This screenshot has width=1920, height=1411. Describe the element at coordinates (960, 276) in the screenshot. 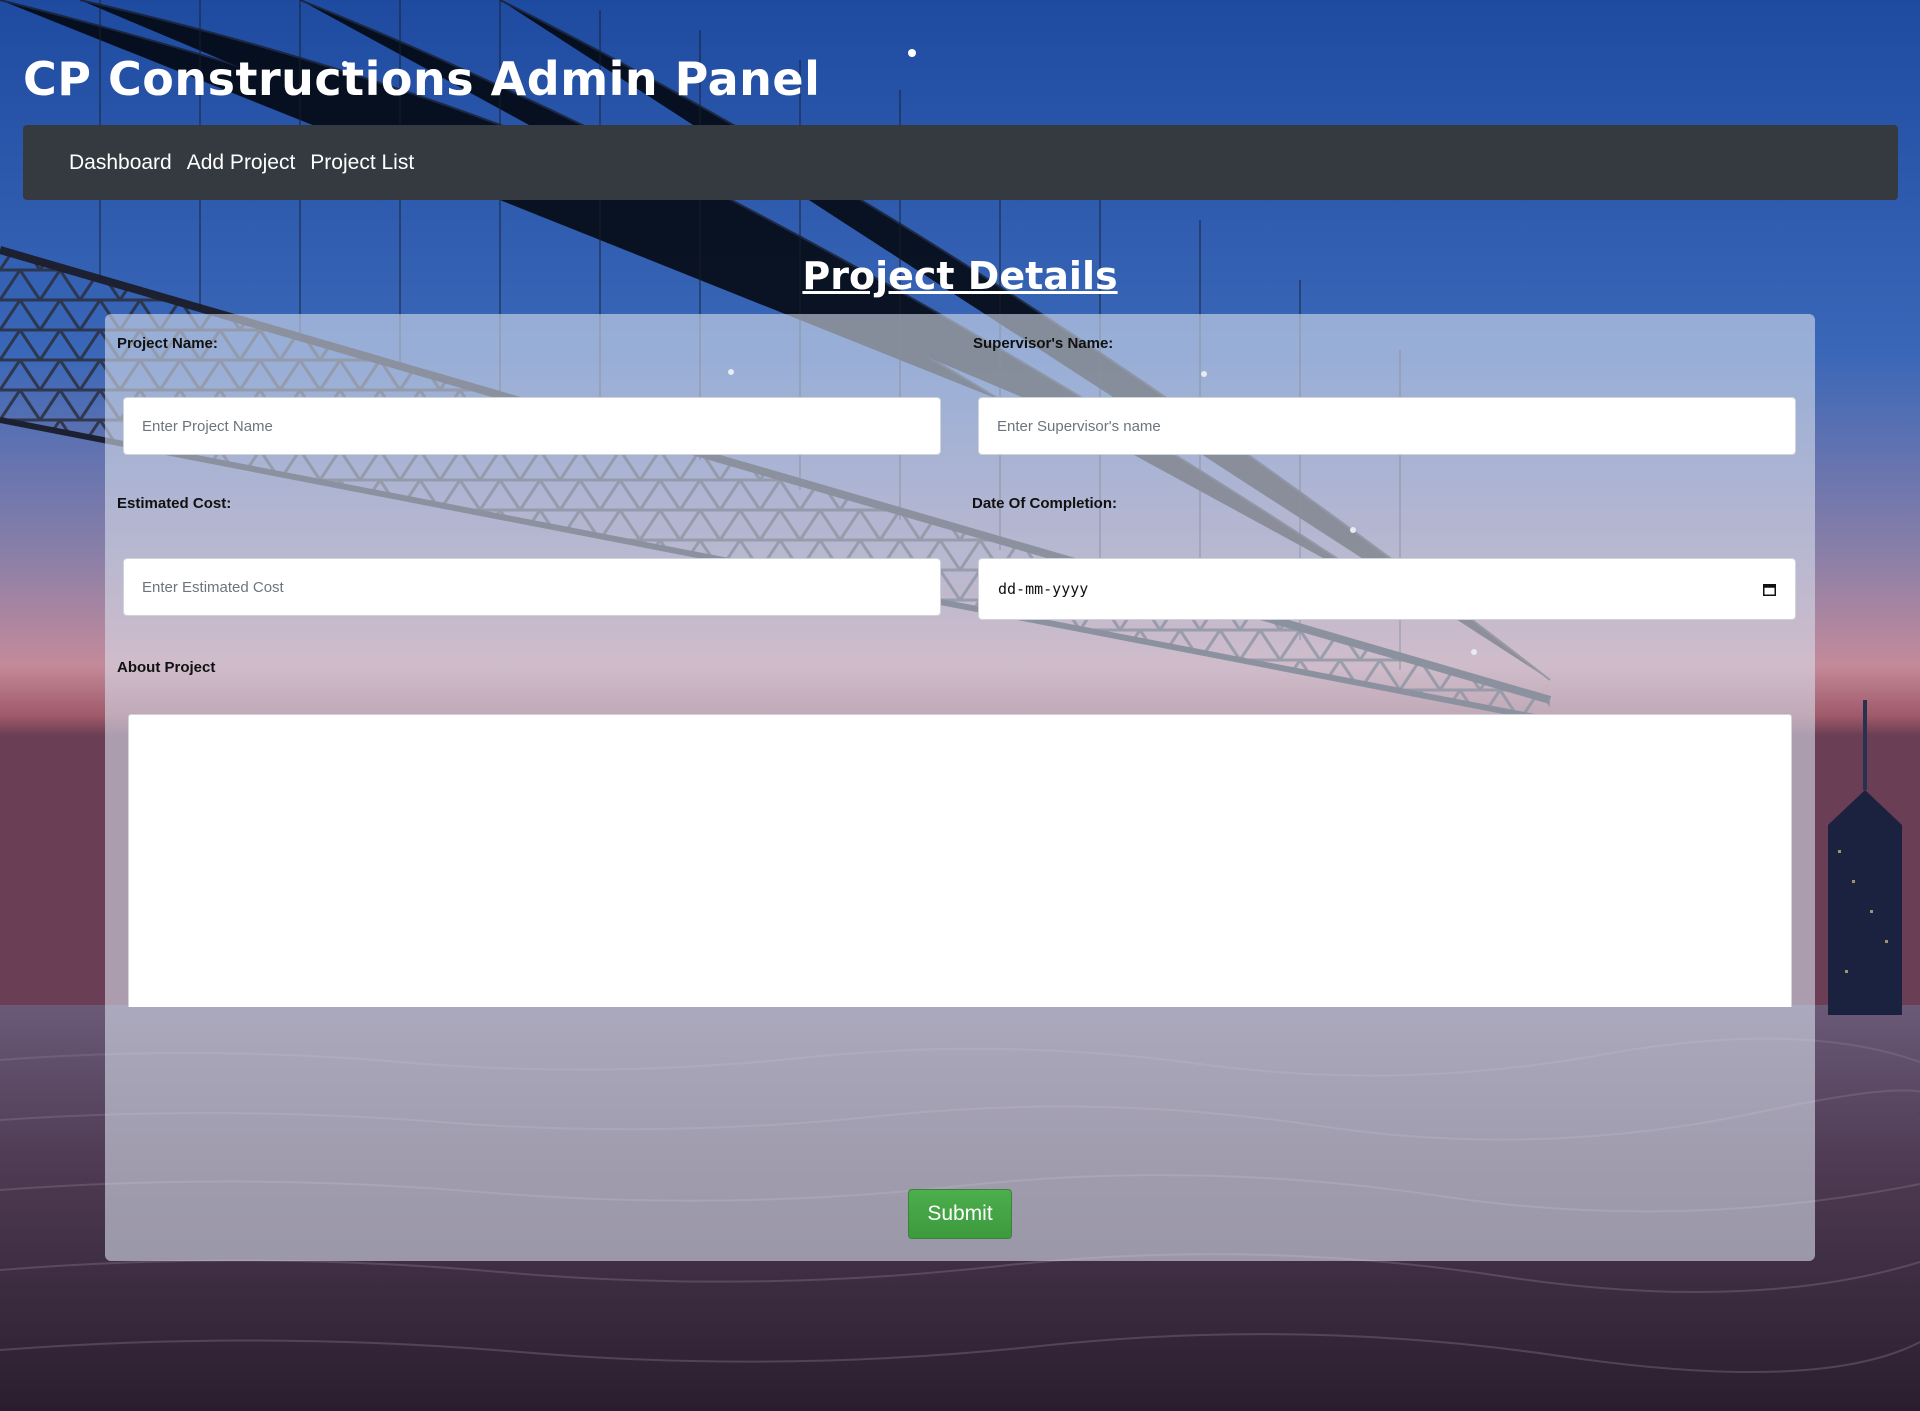

I see `form-heading: Project Details` at that location.